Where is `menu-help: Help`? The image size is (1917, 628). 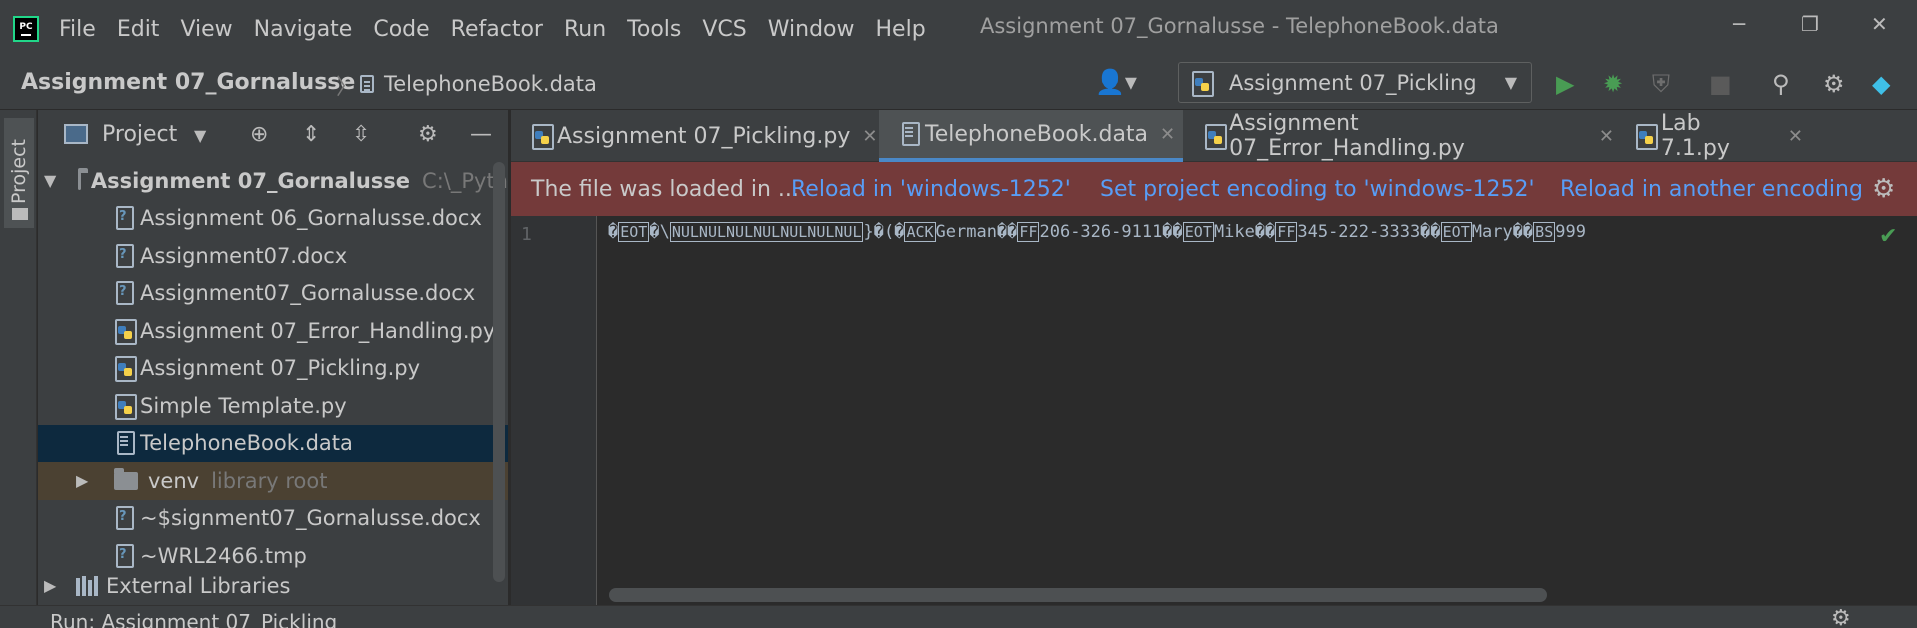
menu-help: Help is located at coordinates (901, 29).